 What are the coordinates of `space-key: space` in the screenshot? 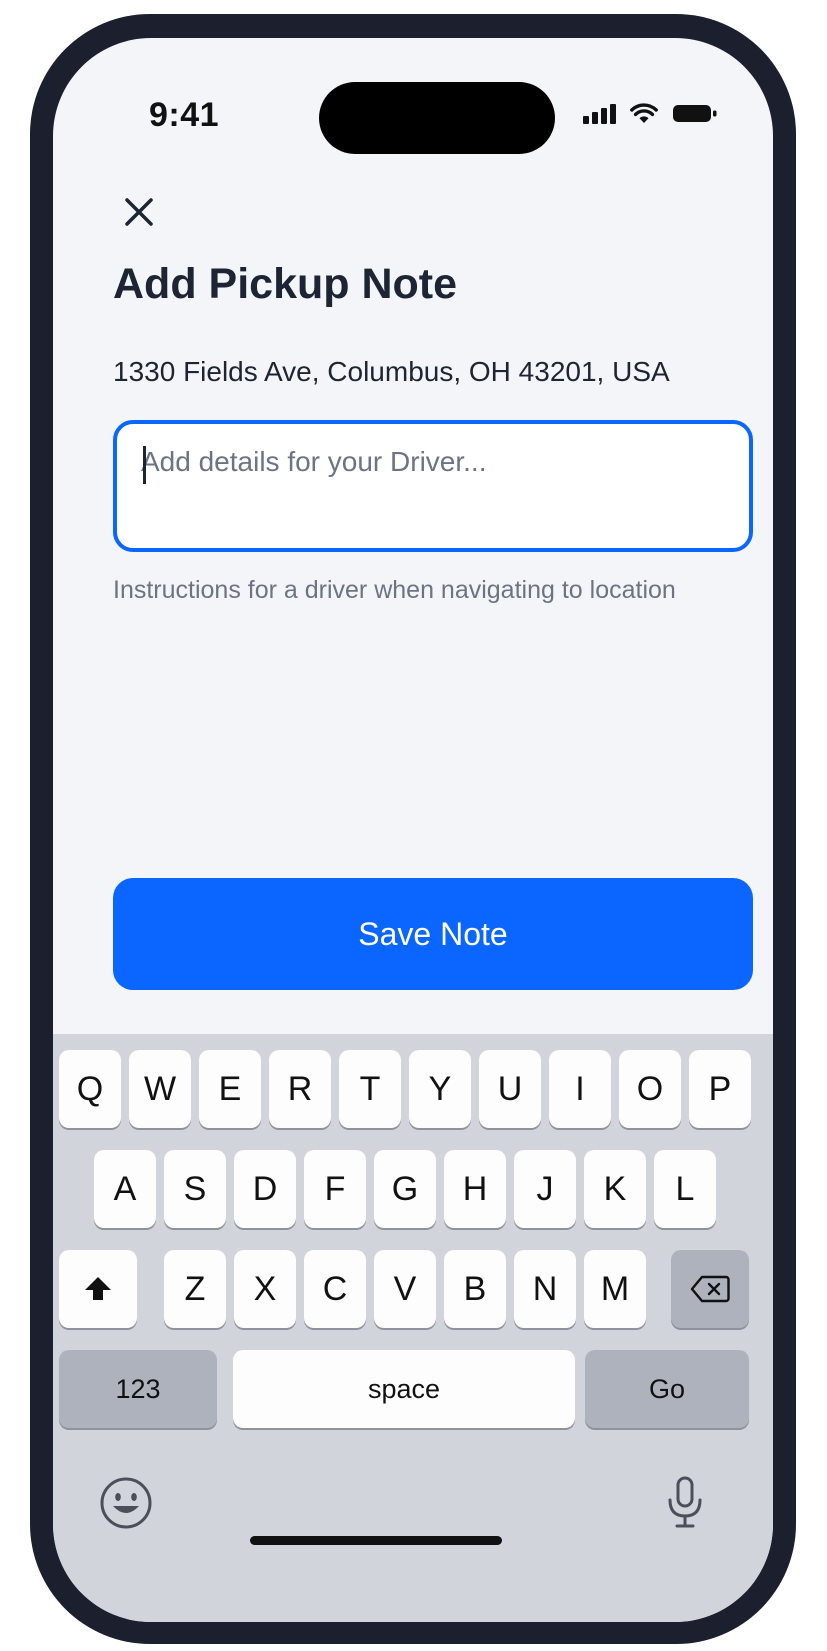 It's located at (404, 1389).